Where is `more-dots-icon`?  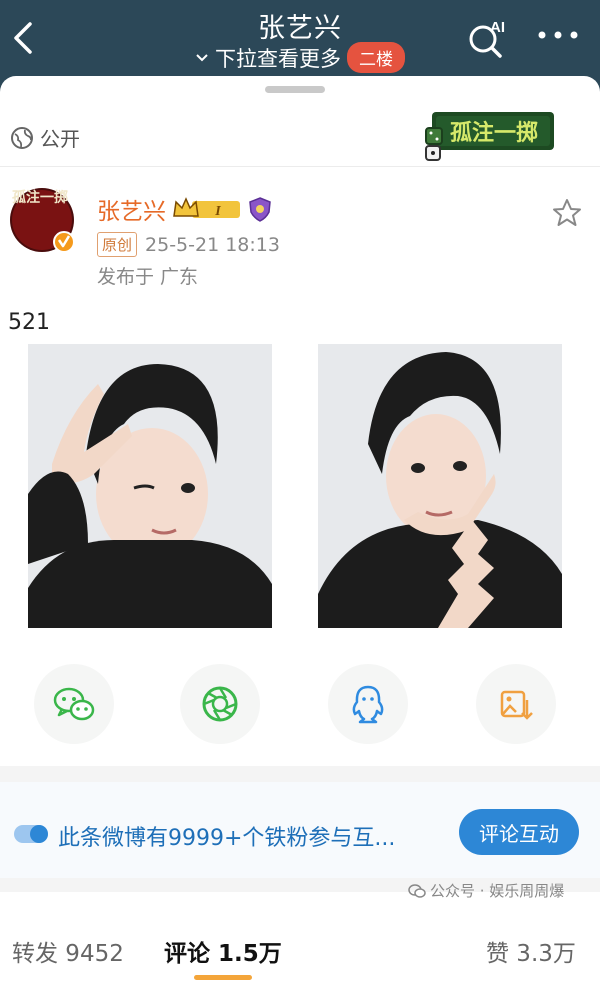
more-dots-icon is located at coordinates (558, 35).